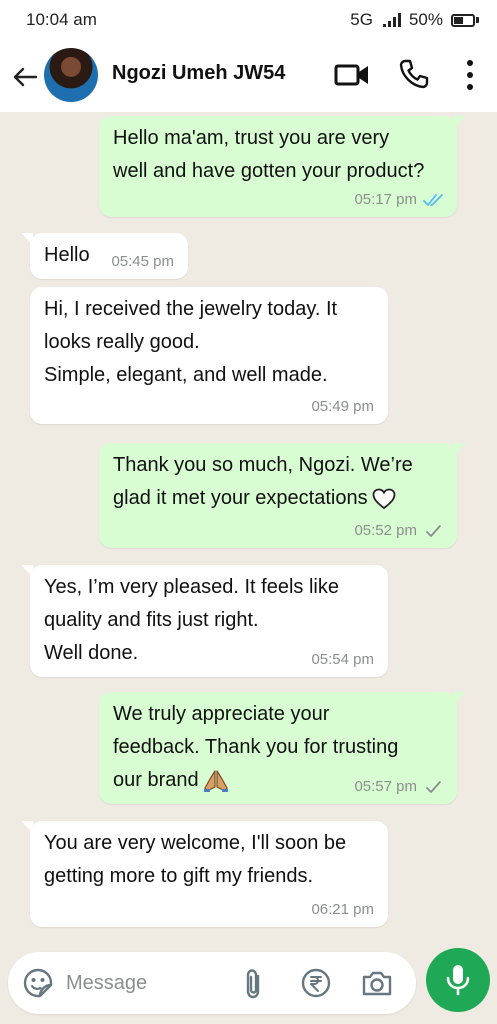 This screenshot has height=1024, width=497. Describe the element at coordinates (61, 19) in the screenshot. I see `status-time: 10:04 am` at that location.